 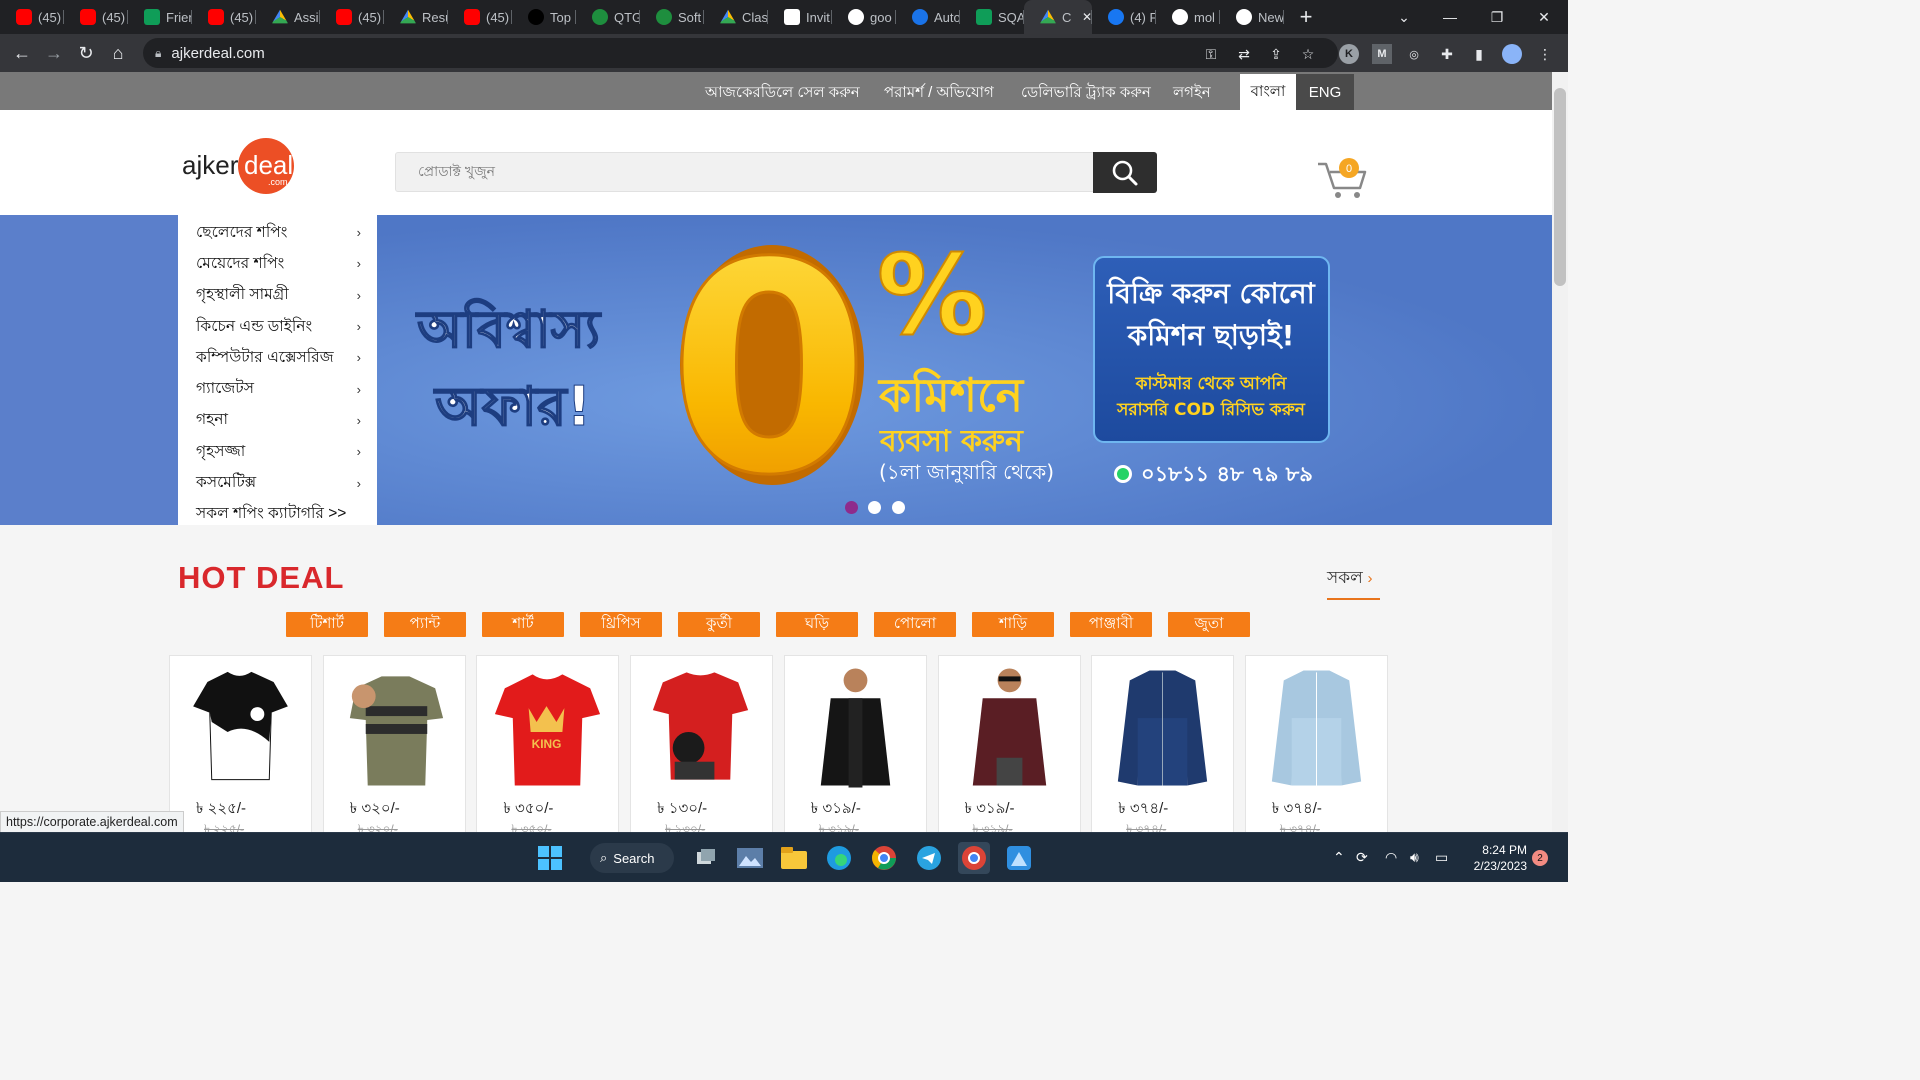 I want to click on browser-tab: C ✕, so click(x=1058, y=17).